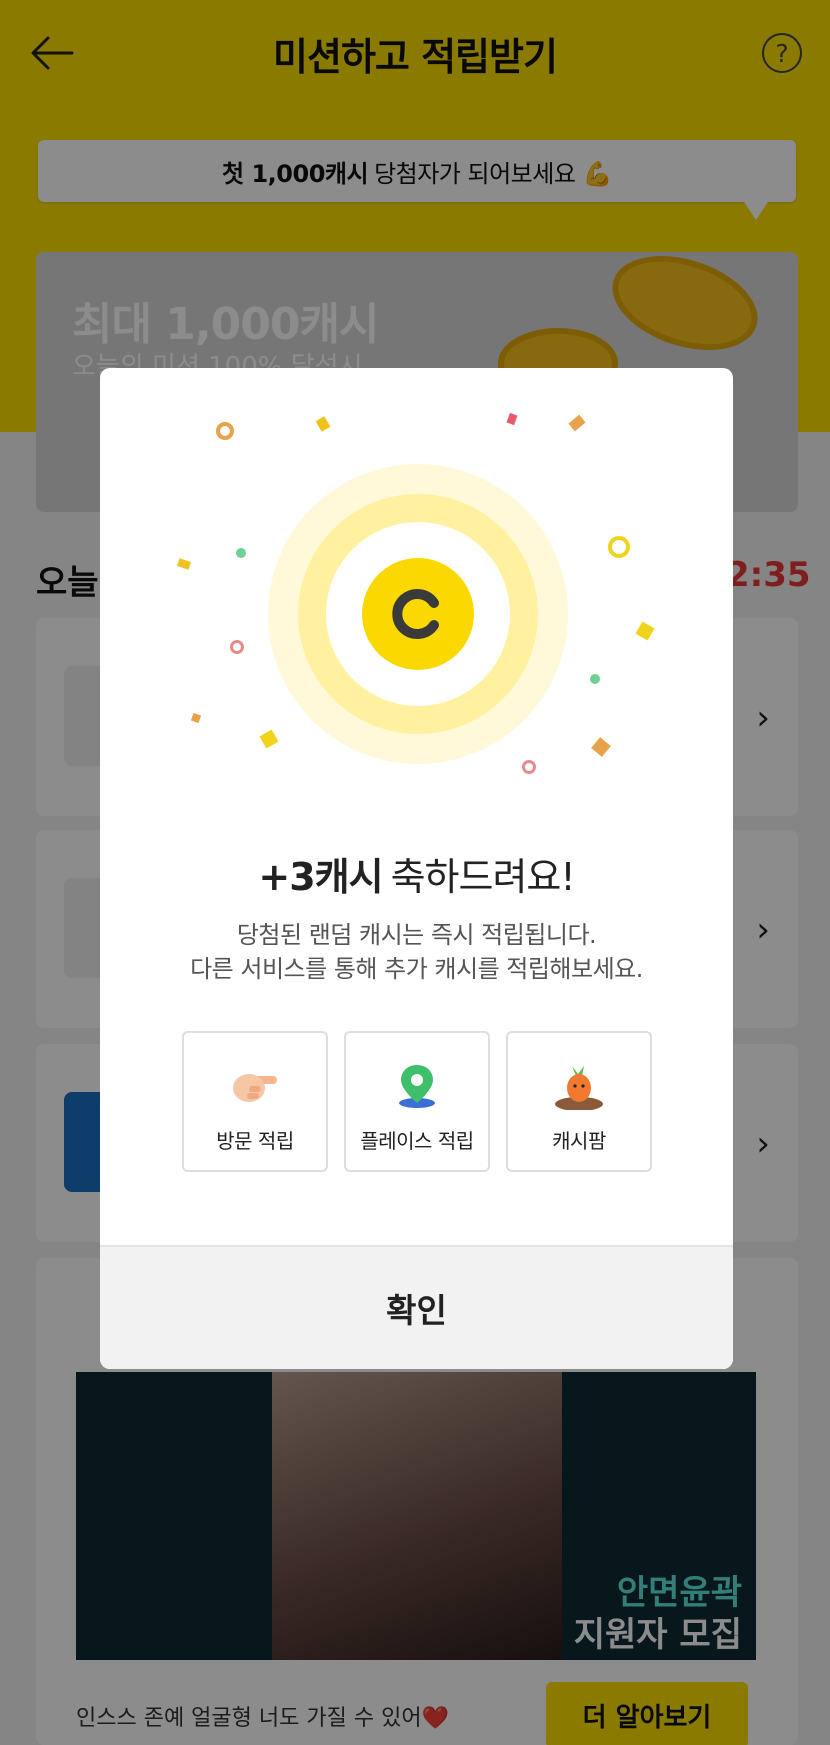 The width and height of the screenshot is (830, 1745). Describe the element at coordinates (255, 1141) in the screenshot. I see `option-label: 방문 적립` at that location.